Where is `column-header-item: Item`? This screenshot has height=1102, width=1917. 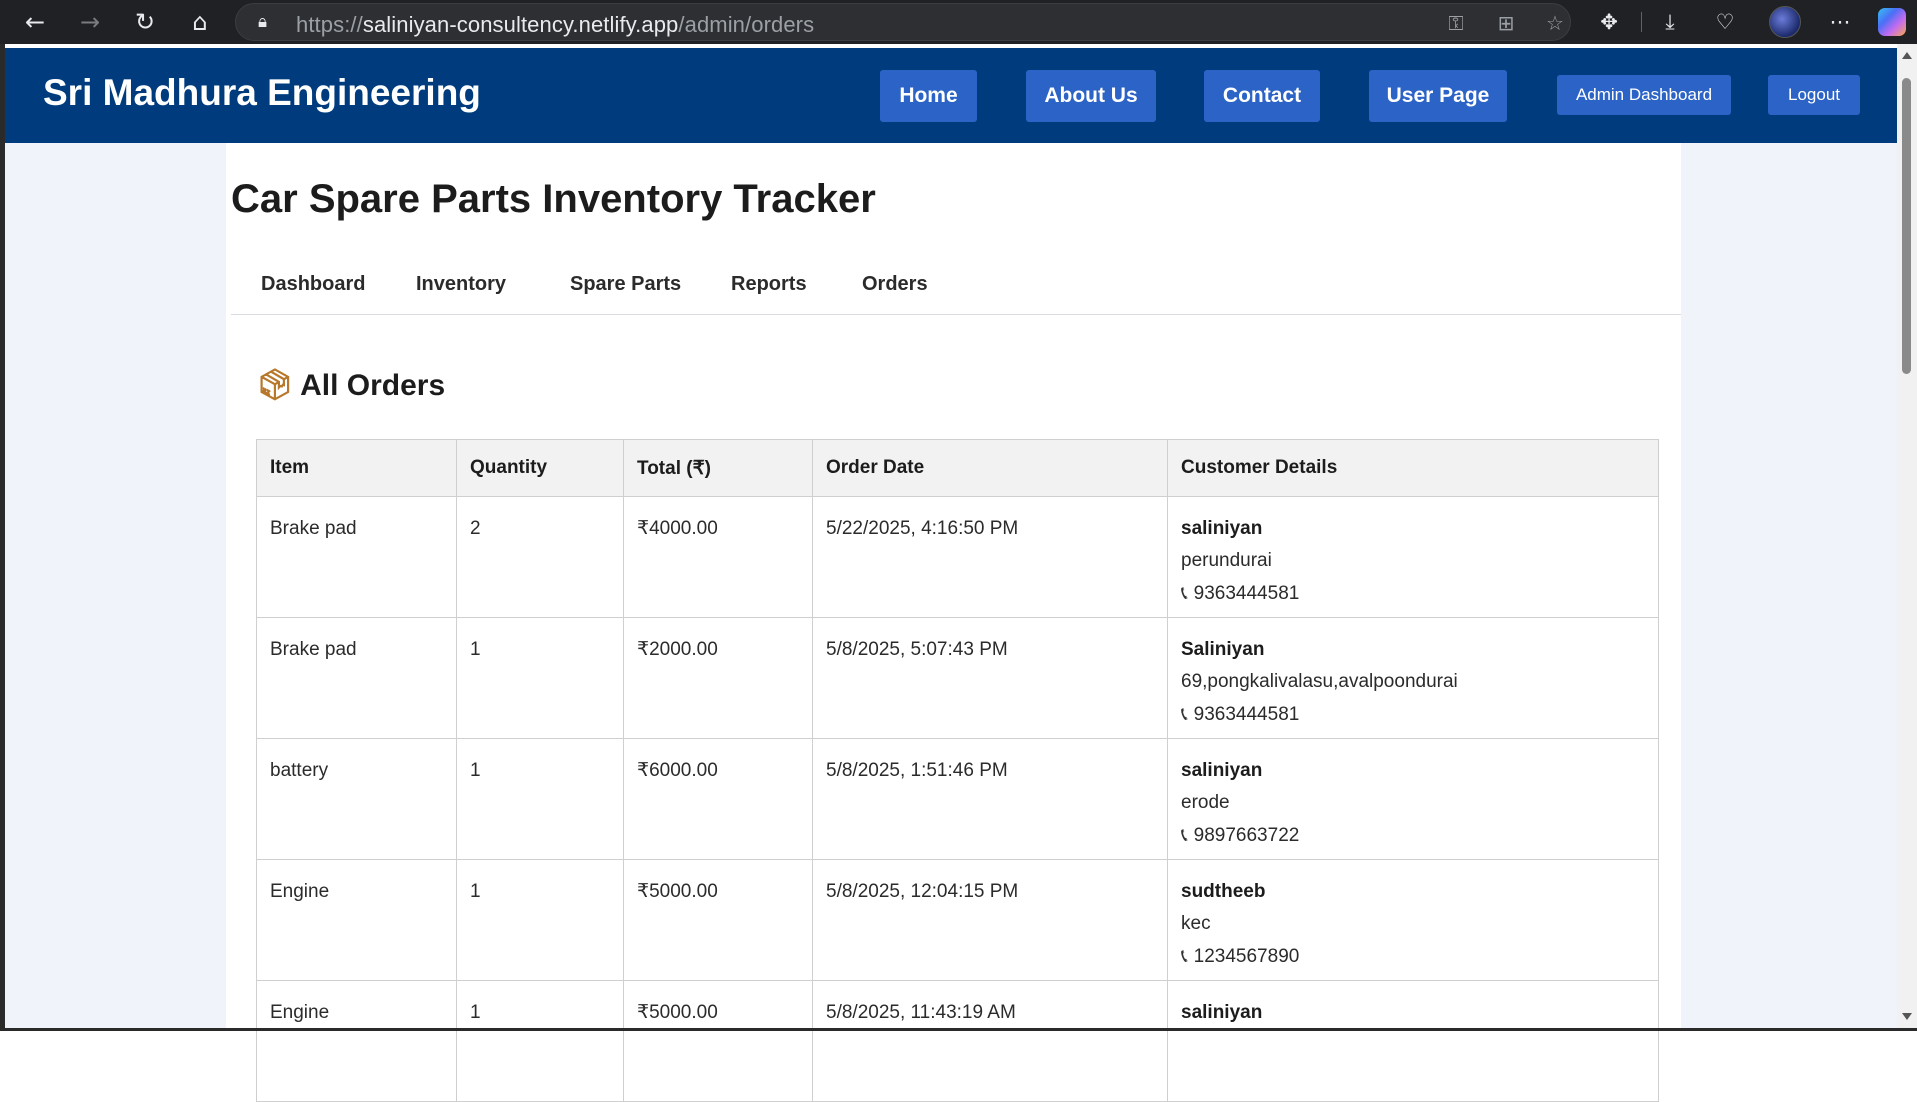
column-header-item: Item is located at coordinates (356, 468).